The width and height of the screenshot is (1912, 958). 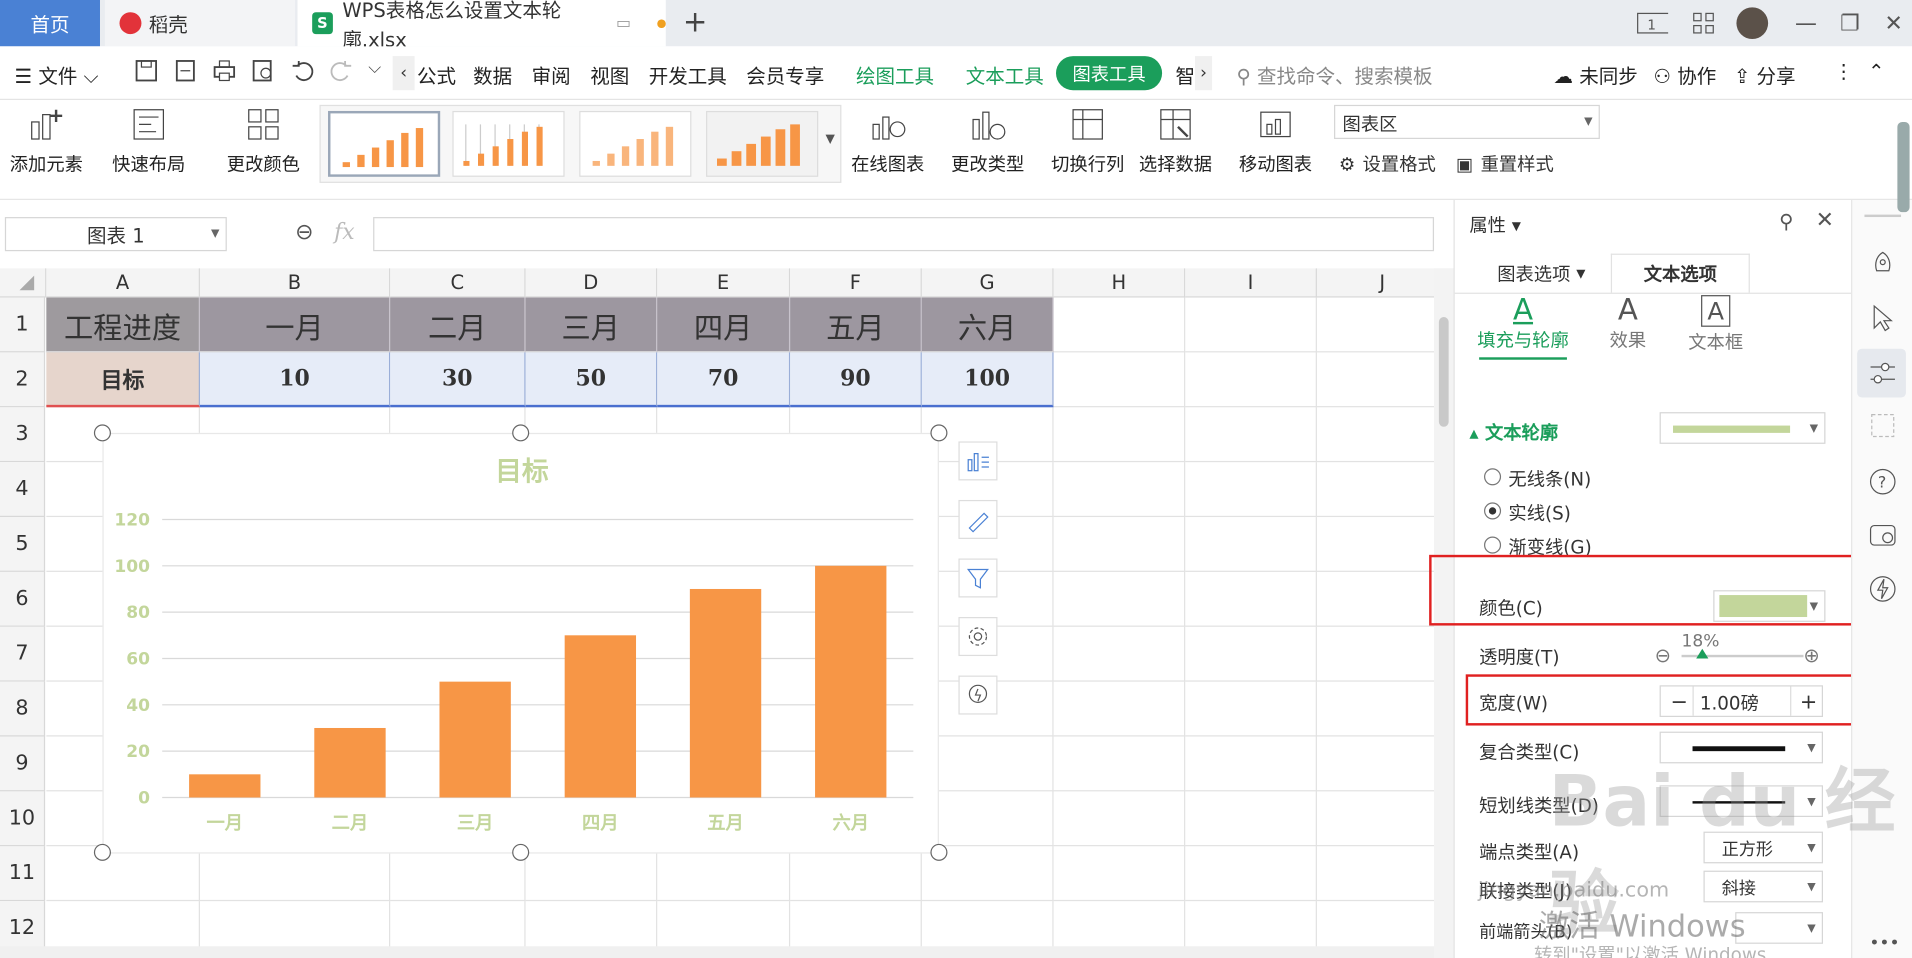 What do you see at coordinates (23, 544) in the screenshot?
I see `row-header-5: 5` at bounding box center [23, 544].